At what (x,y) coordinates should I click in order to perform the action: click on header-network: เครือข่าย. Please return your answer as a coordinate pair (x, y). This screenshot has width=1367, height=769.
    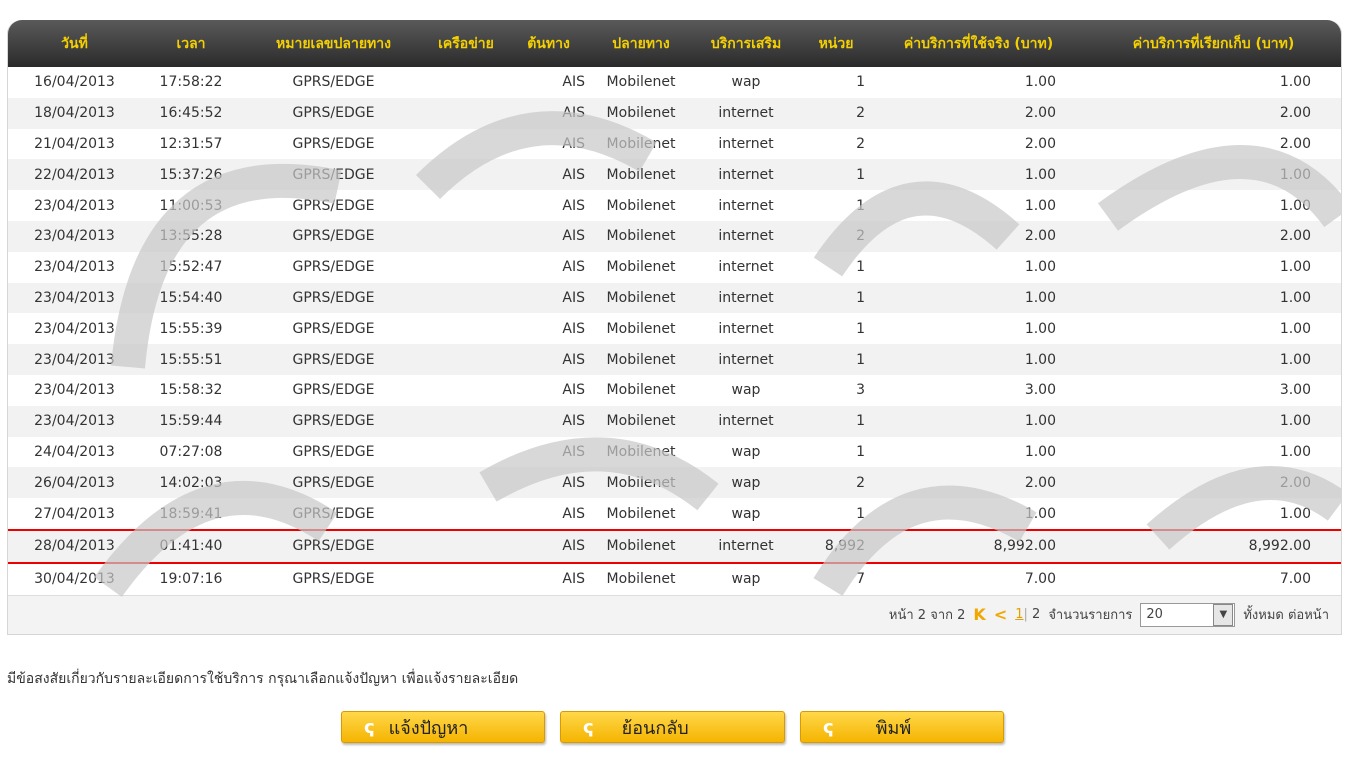
    Looking at the image, I should click on (466, 43).